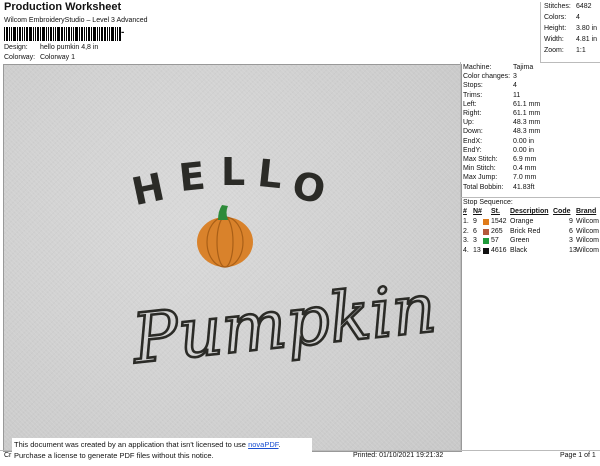  I want to click on stop-sequence-cell-n: 3, so click(475, 240).